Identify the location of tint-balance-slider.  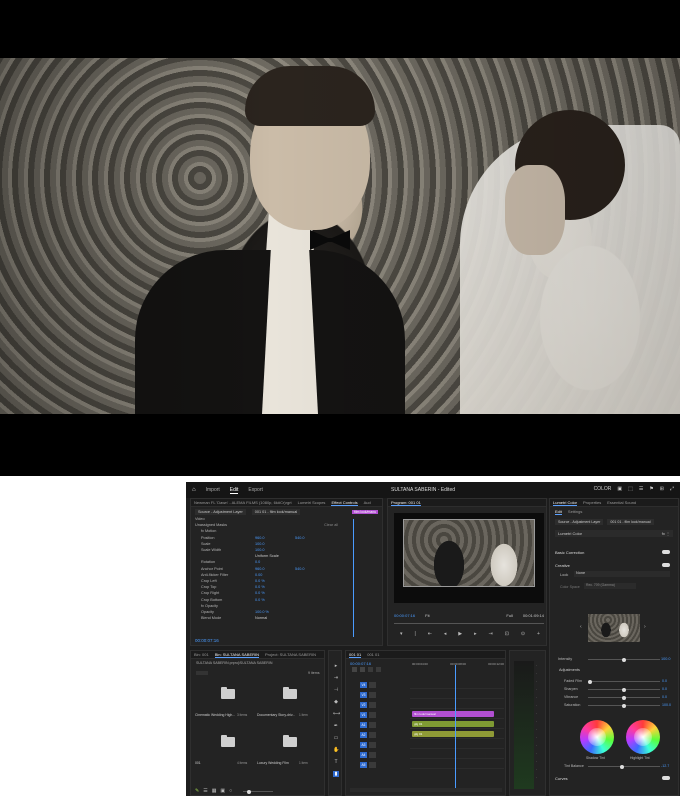
(624, 766).